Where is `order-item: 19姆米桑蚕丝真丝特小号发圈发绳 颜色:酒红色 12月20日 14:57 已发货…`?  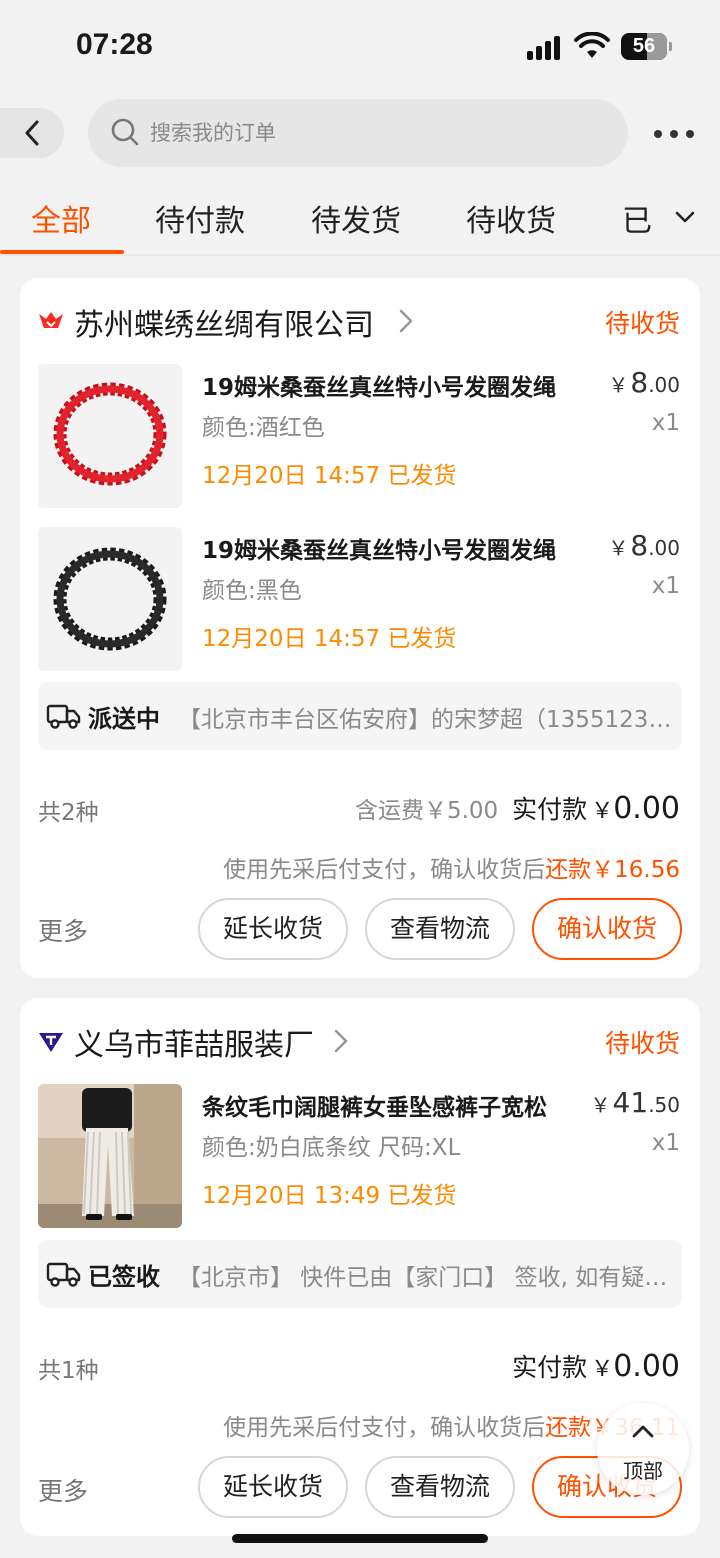
order-item: 19姆米桑蚕丝真丝特小号发圈发绳 颜色:酒红色 12月20日 14:57 已发货… is located at coordinates (360, 437).